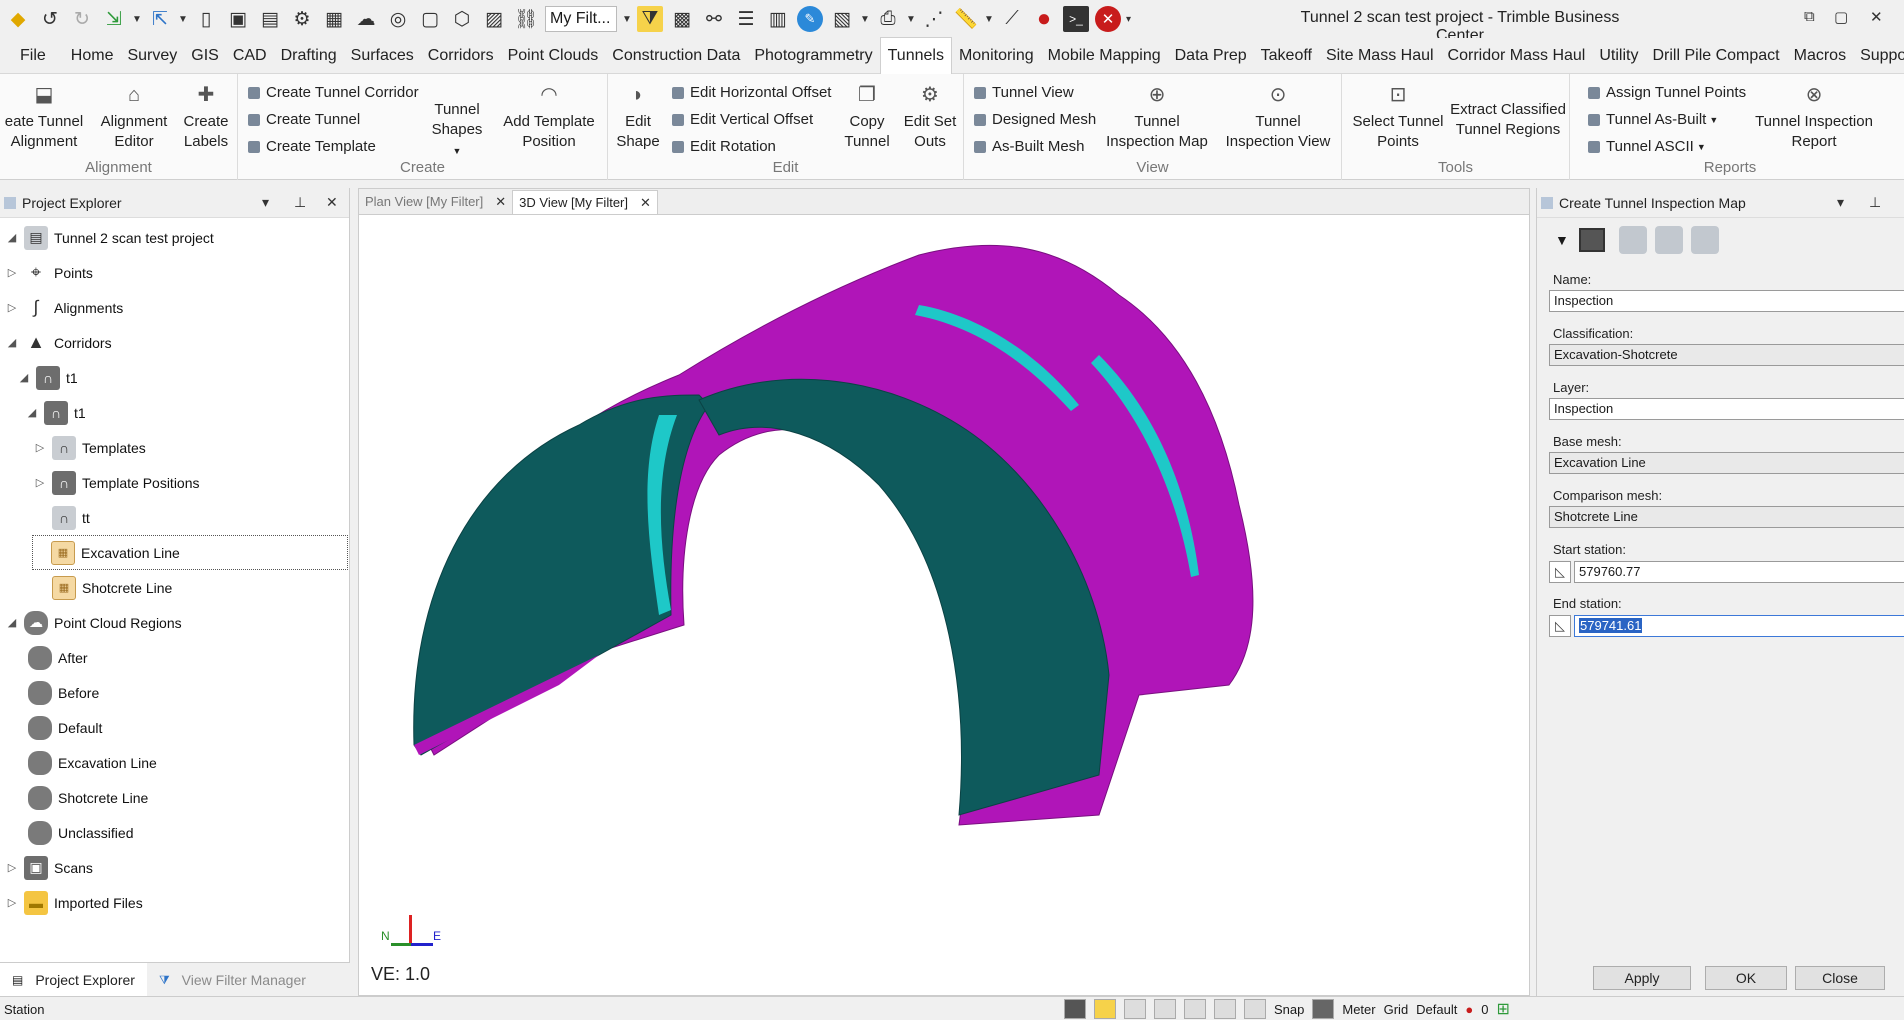  What do you see at coordinates (63, 727) in the screenshot?
I see `tree-item-default: Default` at bounding box center [63, 727].